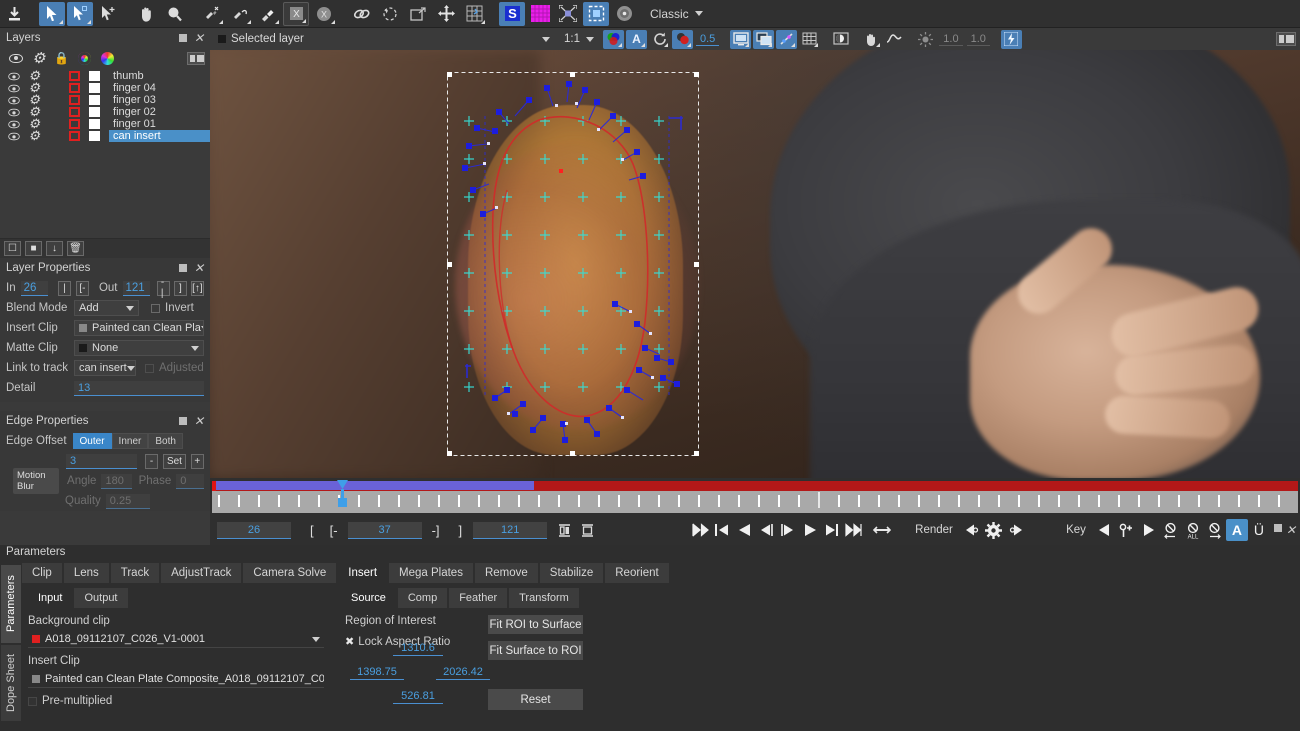 This screenshot has width=1300, height=731. I want to click on offset-decrement-button: -, so click(151, 461).